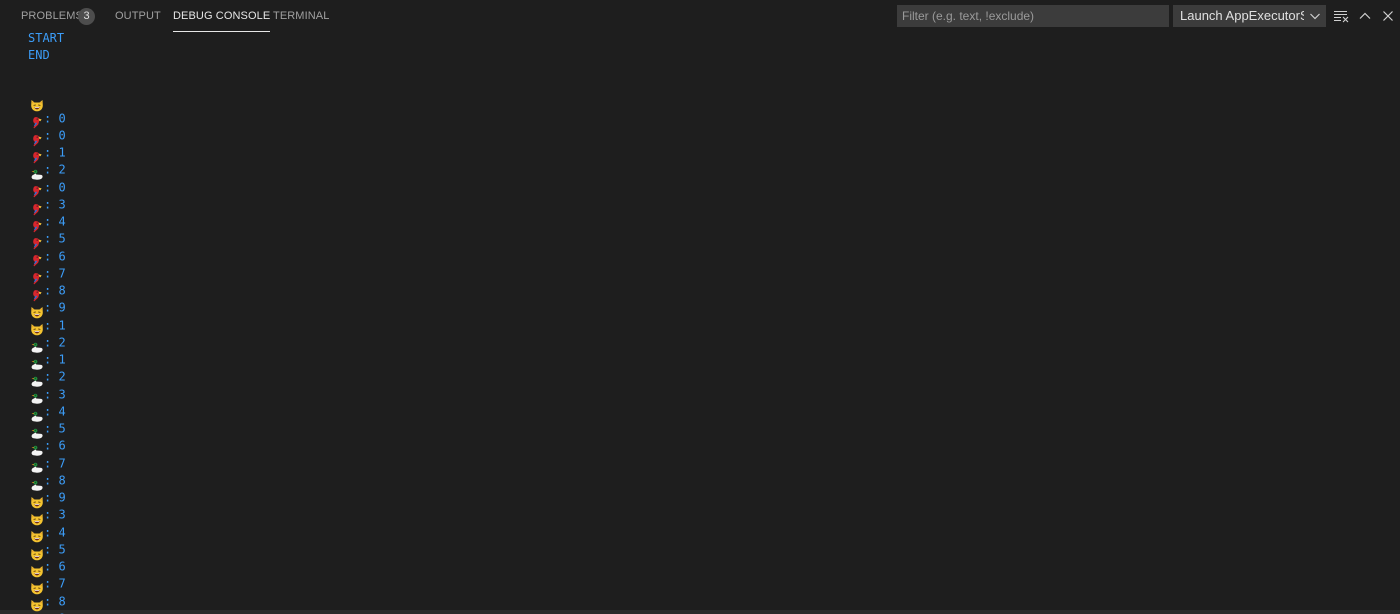 The height and width of the screenshot is (614, 1400). I want to click on tab-output: OUTPUT, so click(138, 15).